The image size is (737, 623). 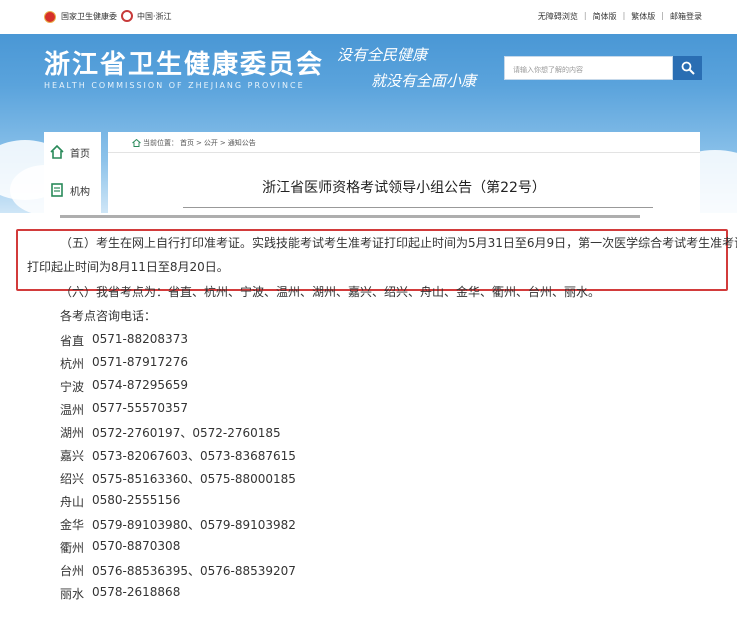 I want to click on list-item: 台州 0576-88536395、0576-88539207, so click(x=178, y=570).